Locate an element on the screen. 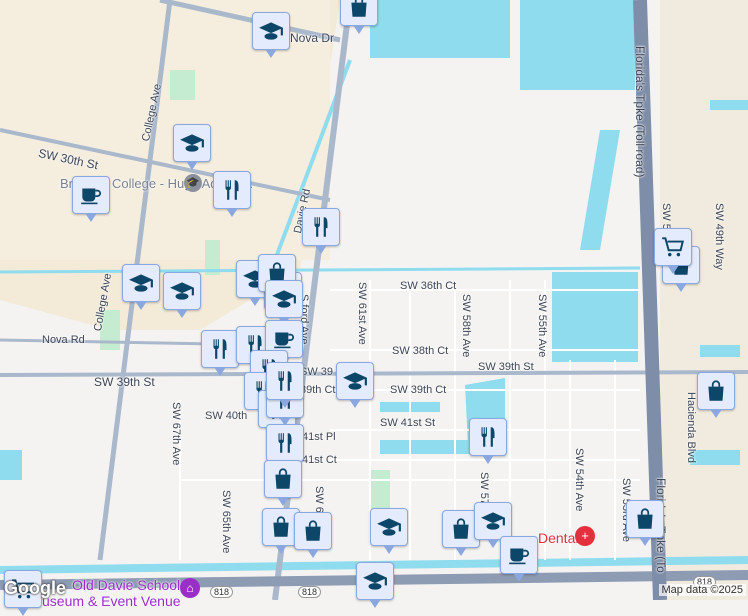 The width and height of the screenshot is (748, 616). street-label-sw-6x: SW 6 is located at coordinates (319, 499).